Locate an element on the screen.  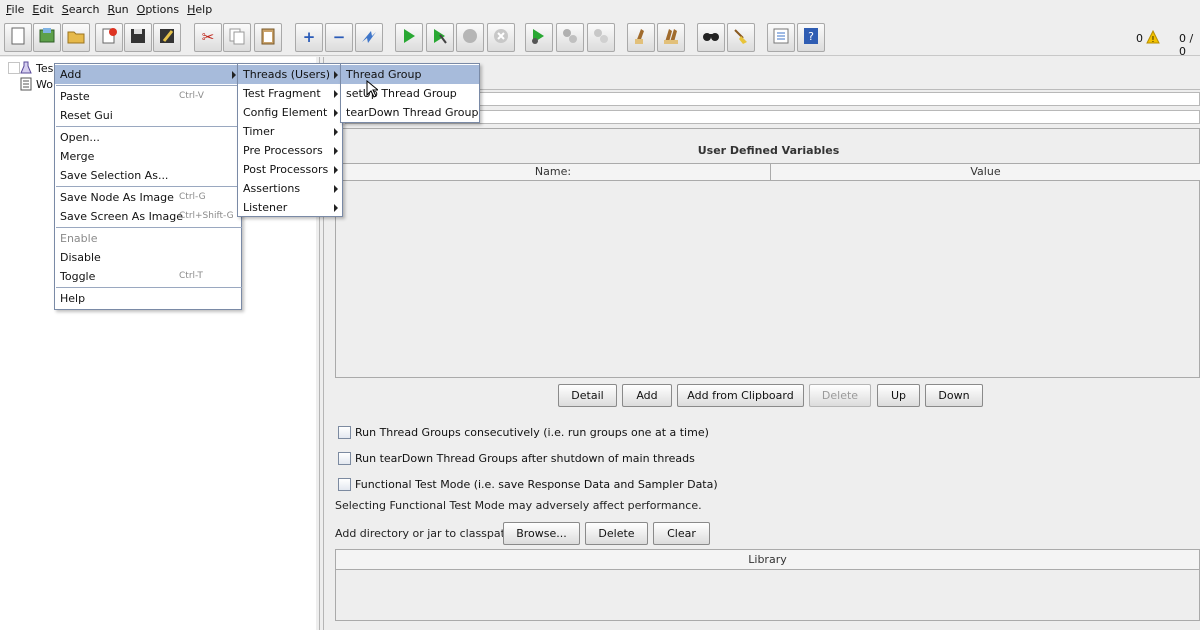
menu-item-enable: Enable is located at coordinates (148, 238).